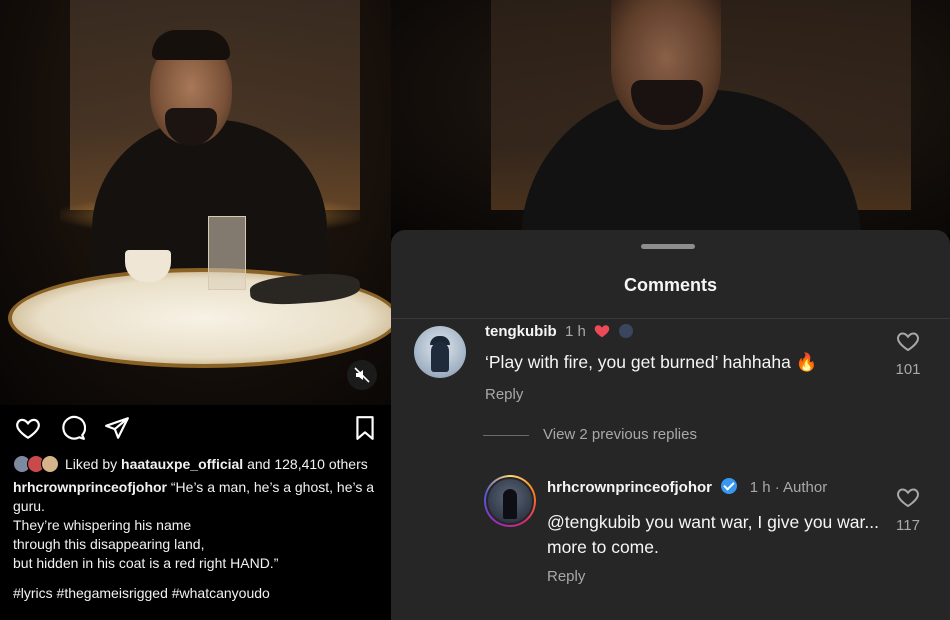  Describe the element at coordinates (908, 525) in the screenshot. I see `like-count: 117` at that location.